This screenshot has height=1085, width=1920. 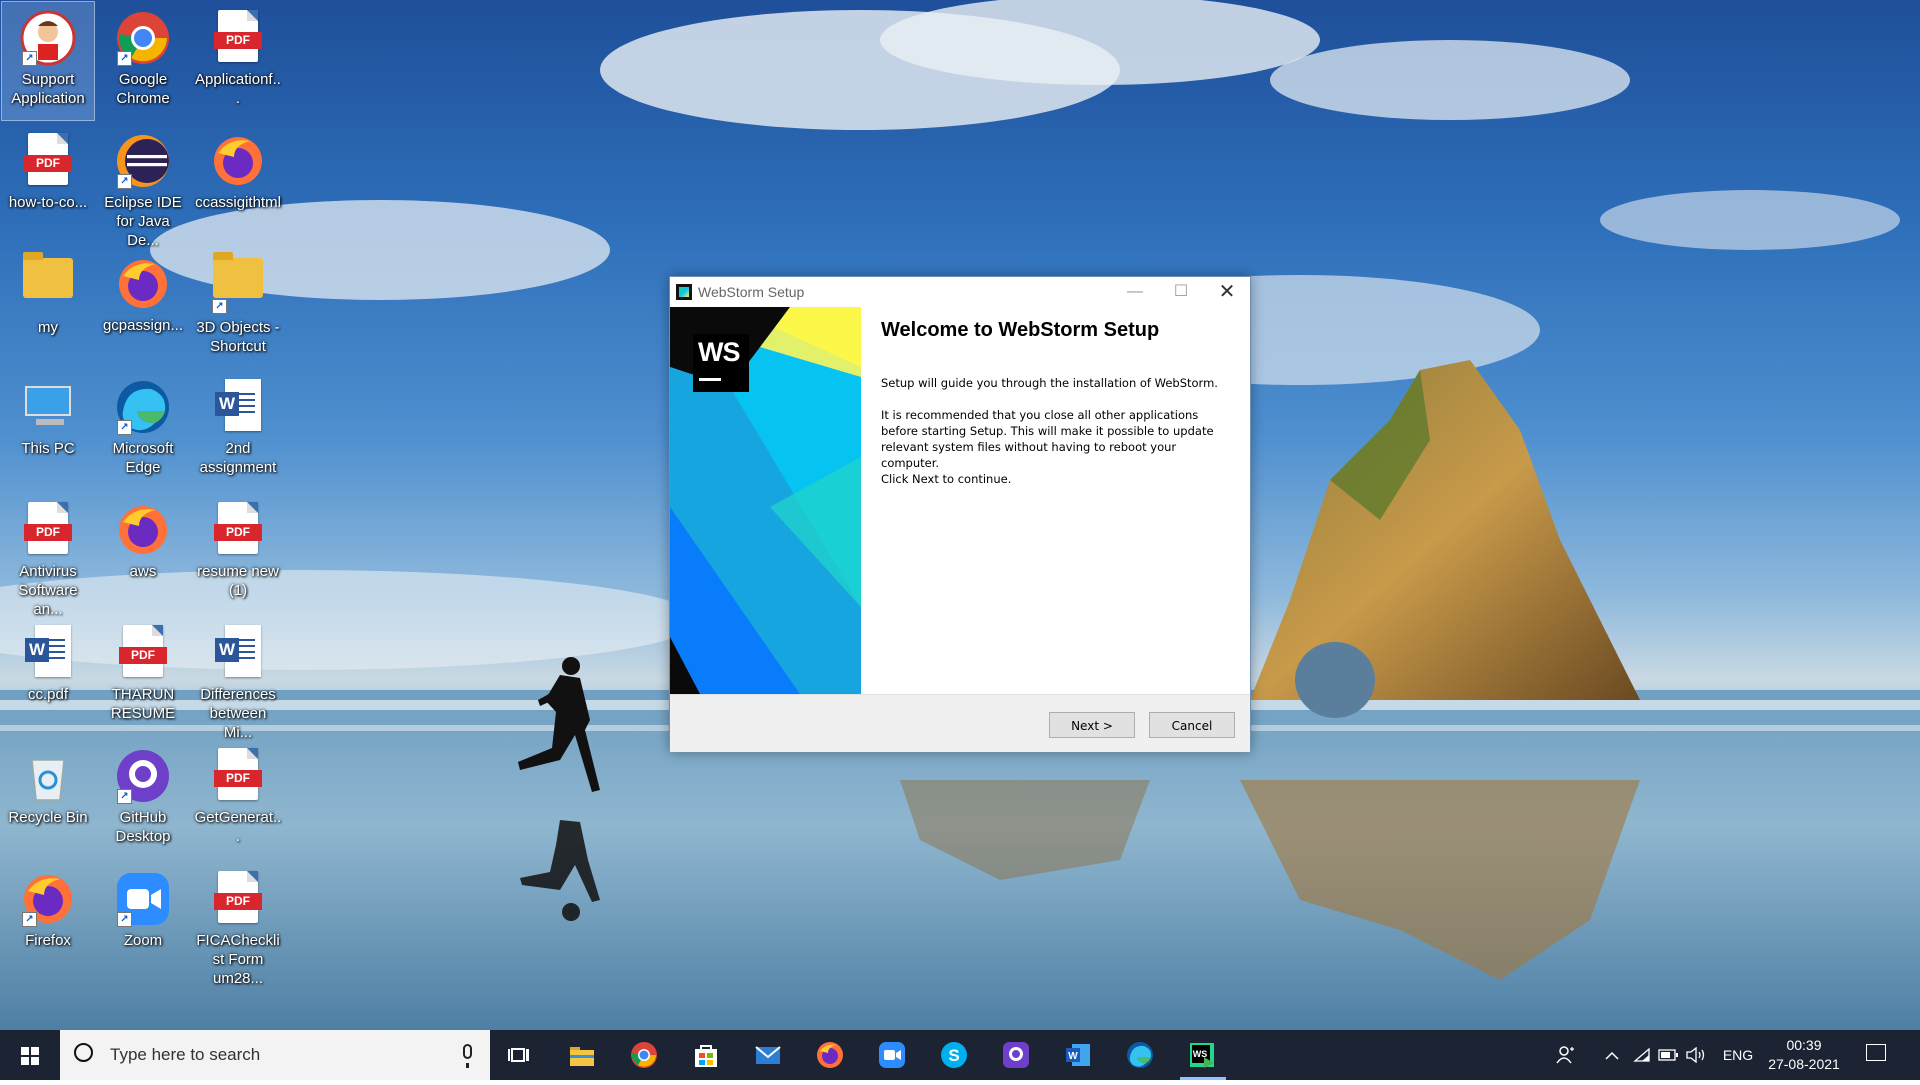 I want to click on github-icon: ↗, so click(x=143, y=776).